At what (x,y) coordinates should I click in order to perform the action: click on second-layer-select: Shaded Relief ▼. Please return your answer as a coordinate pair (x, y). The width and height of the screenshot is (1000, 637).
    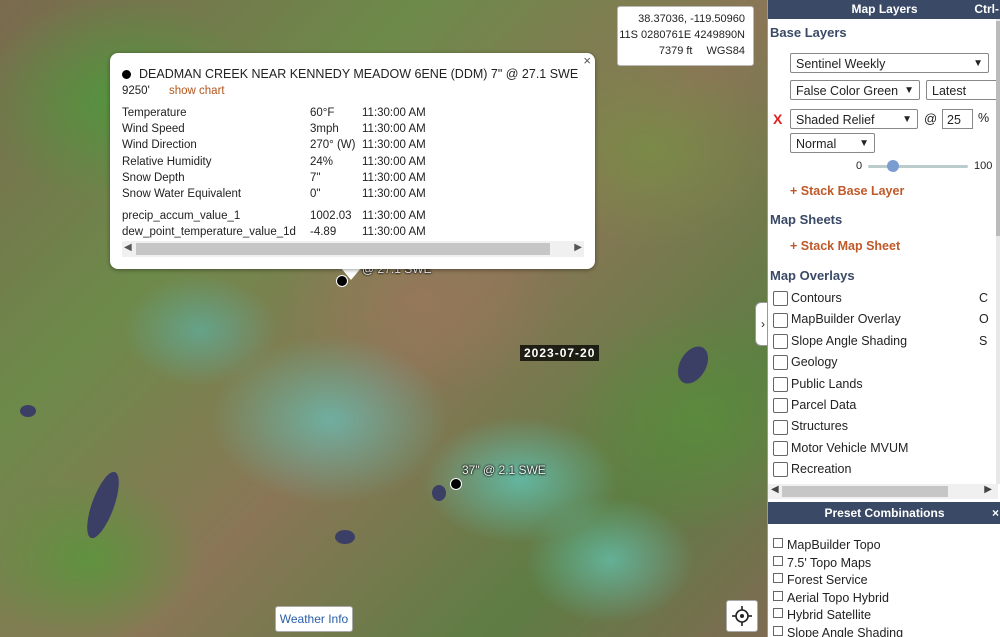
    Looking at the image, I should click on (854, 119).